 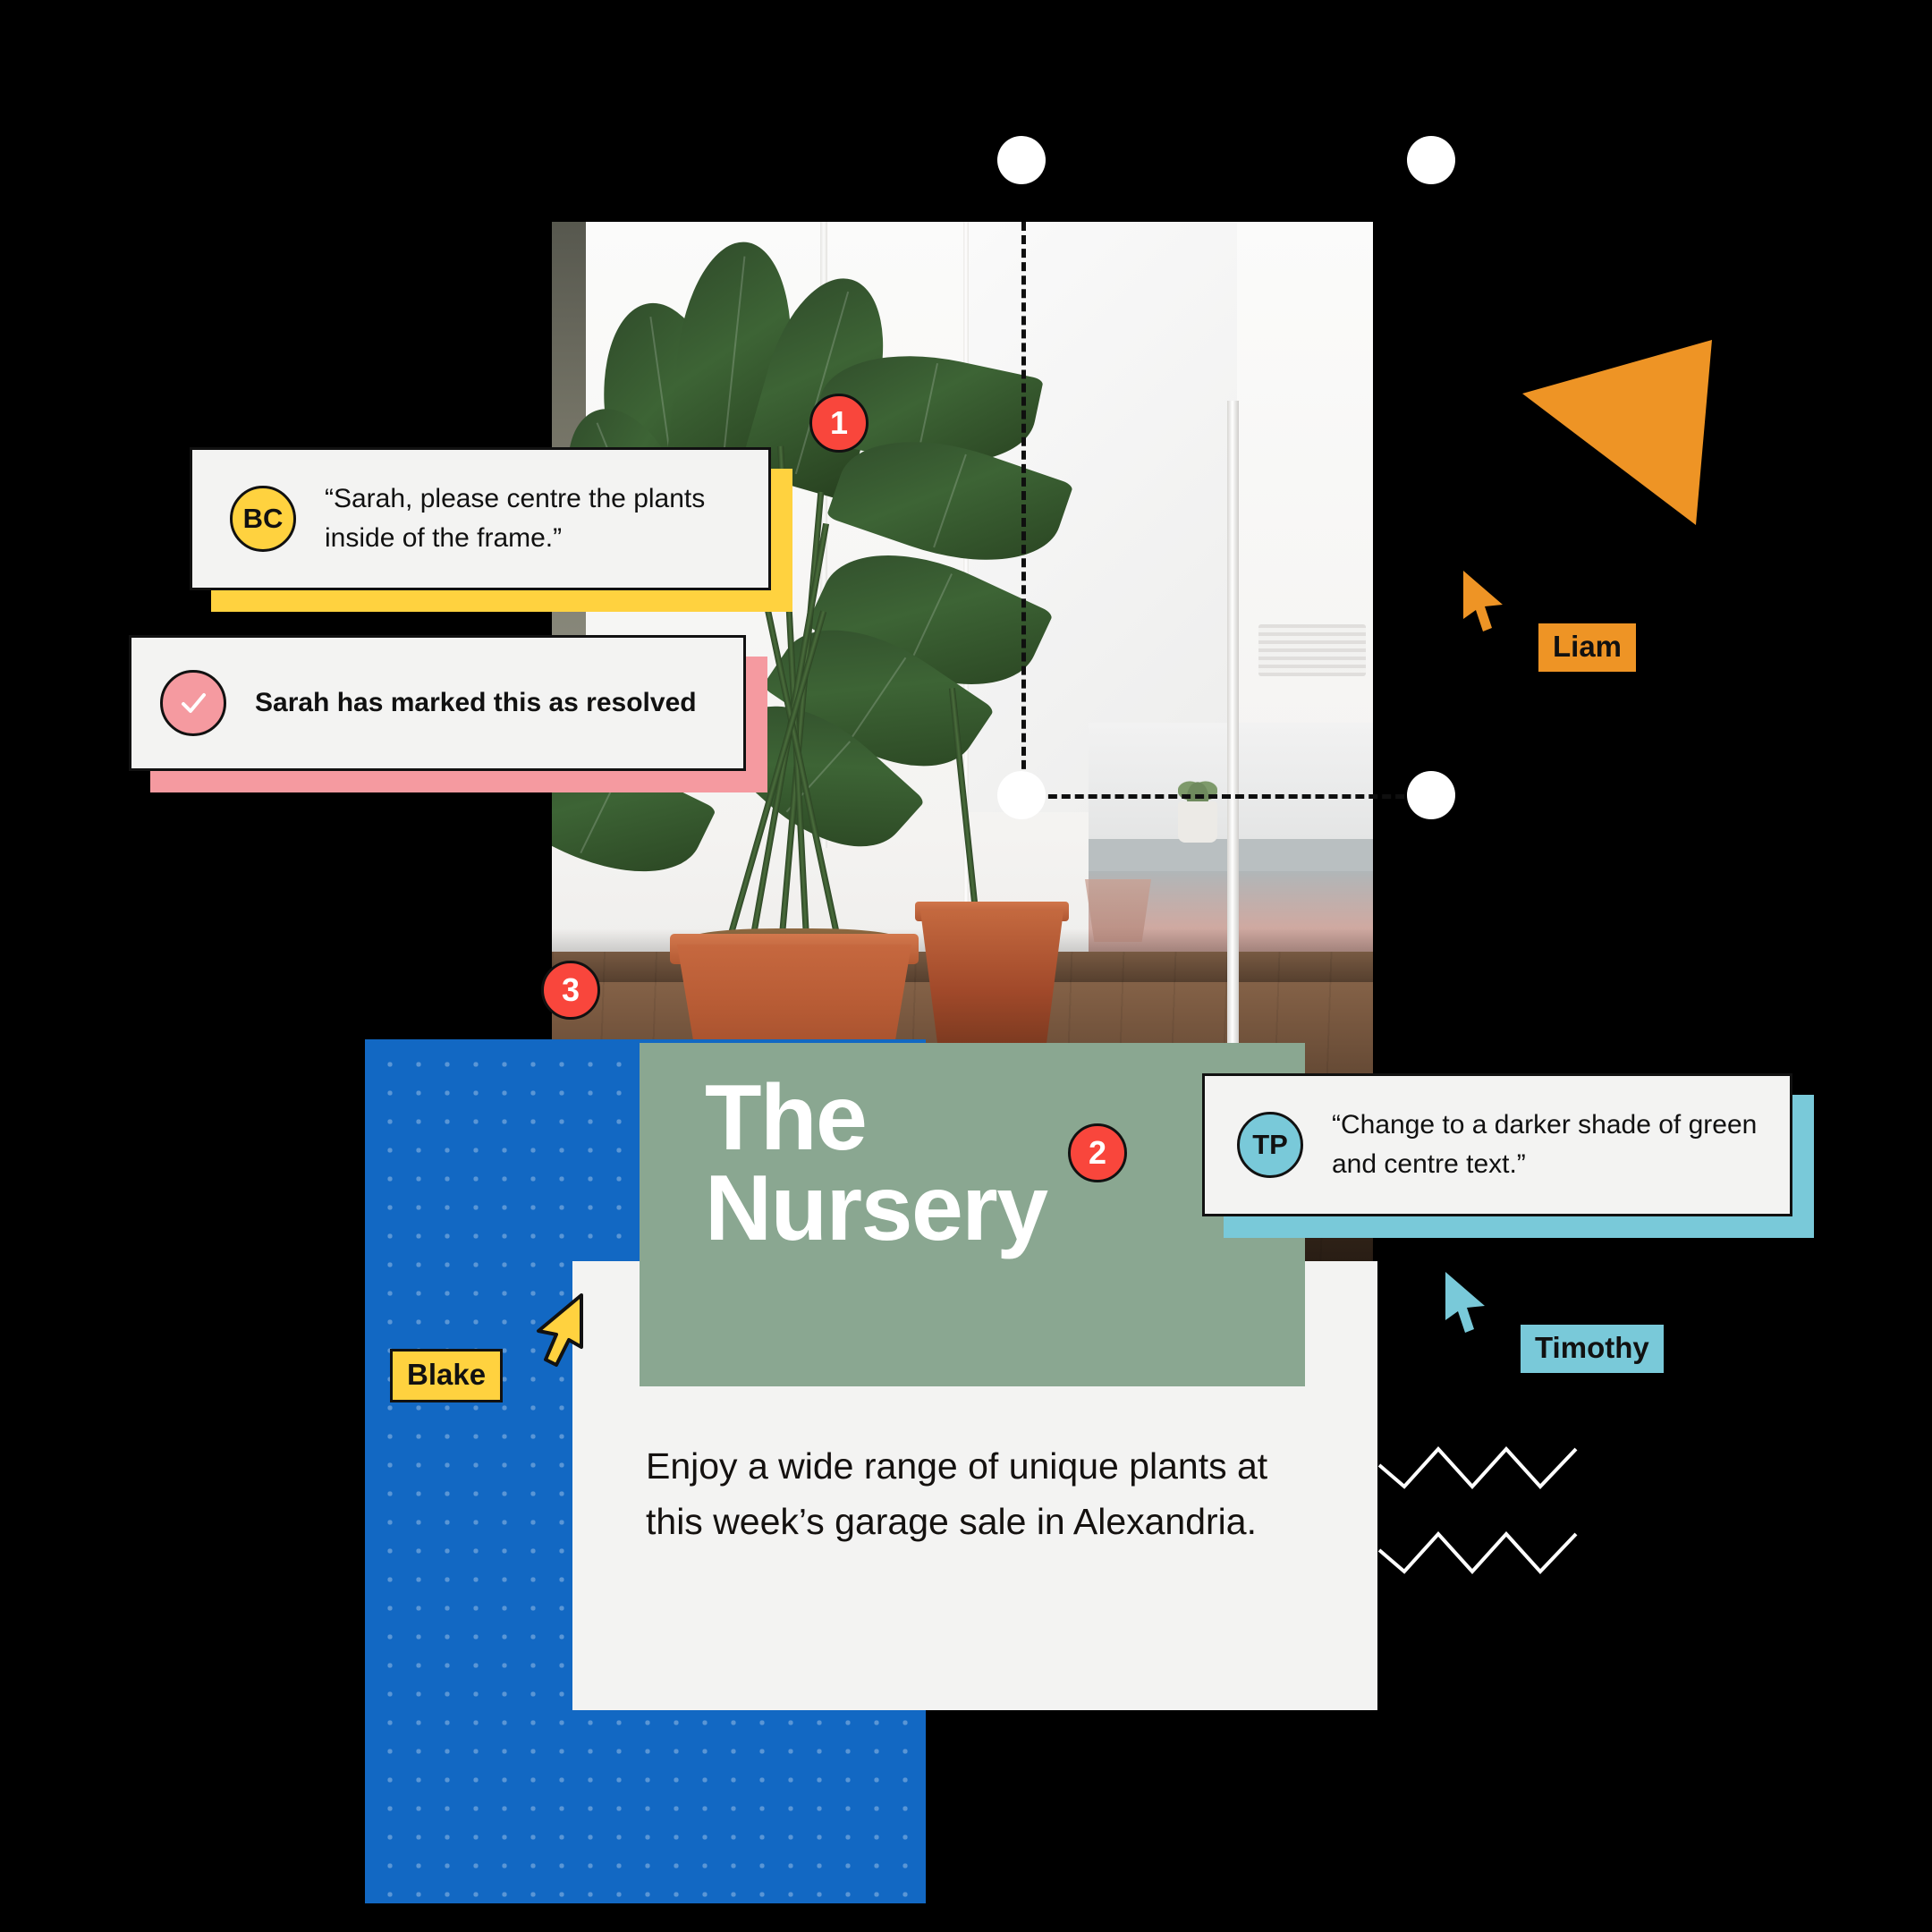 I want to click on cursor-pointer-liam, so click(x=1483, y=601).